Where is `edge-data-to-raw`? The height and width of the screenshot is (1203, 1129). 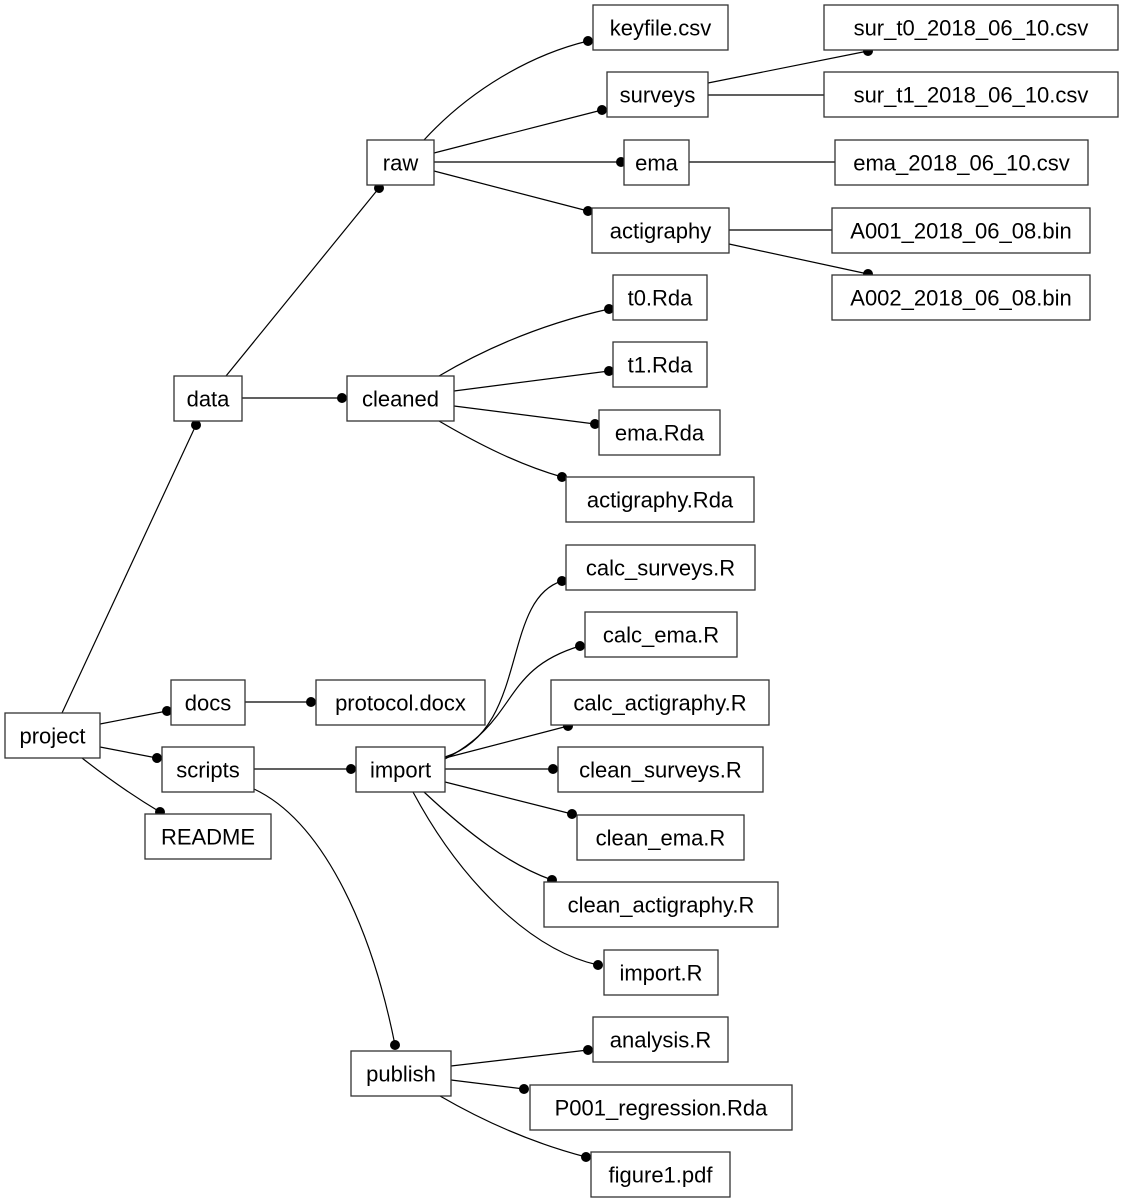
edge-data-to-raw is located at coordinates (304, 280).